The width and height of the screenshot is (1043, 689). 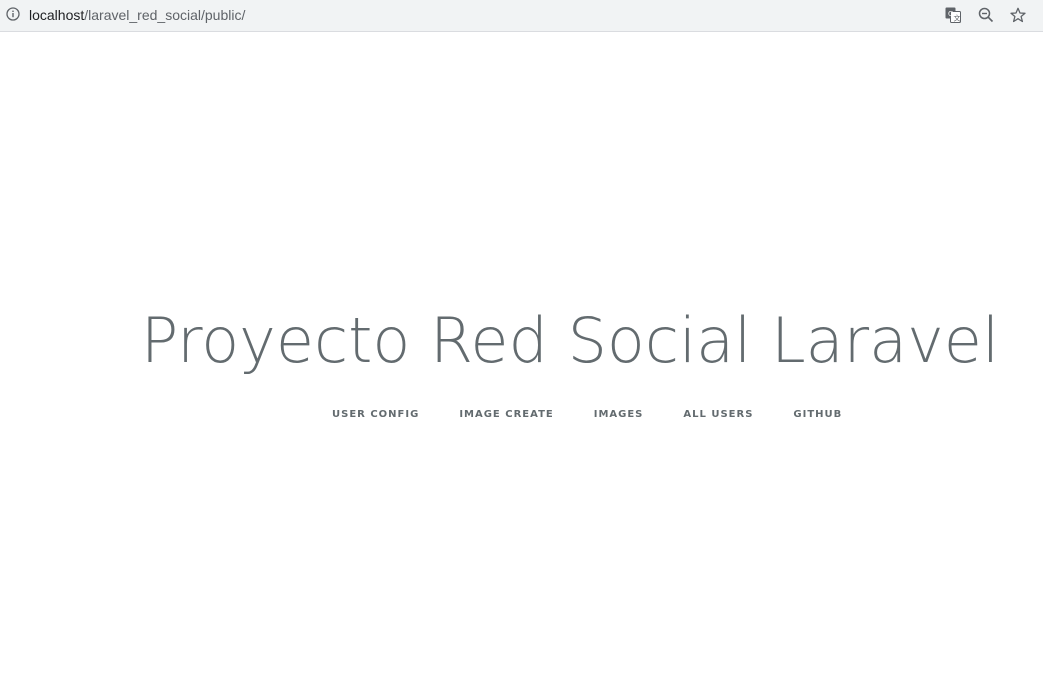 I want to click on link-user-config: USER CONFIG, so click(x=375, y=414).